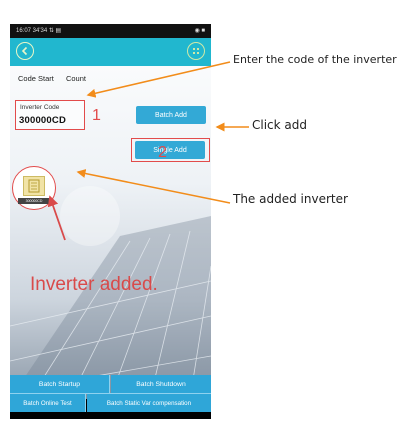  I want to click on arrow-inverter-added, so click(56, 218).